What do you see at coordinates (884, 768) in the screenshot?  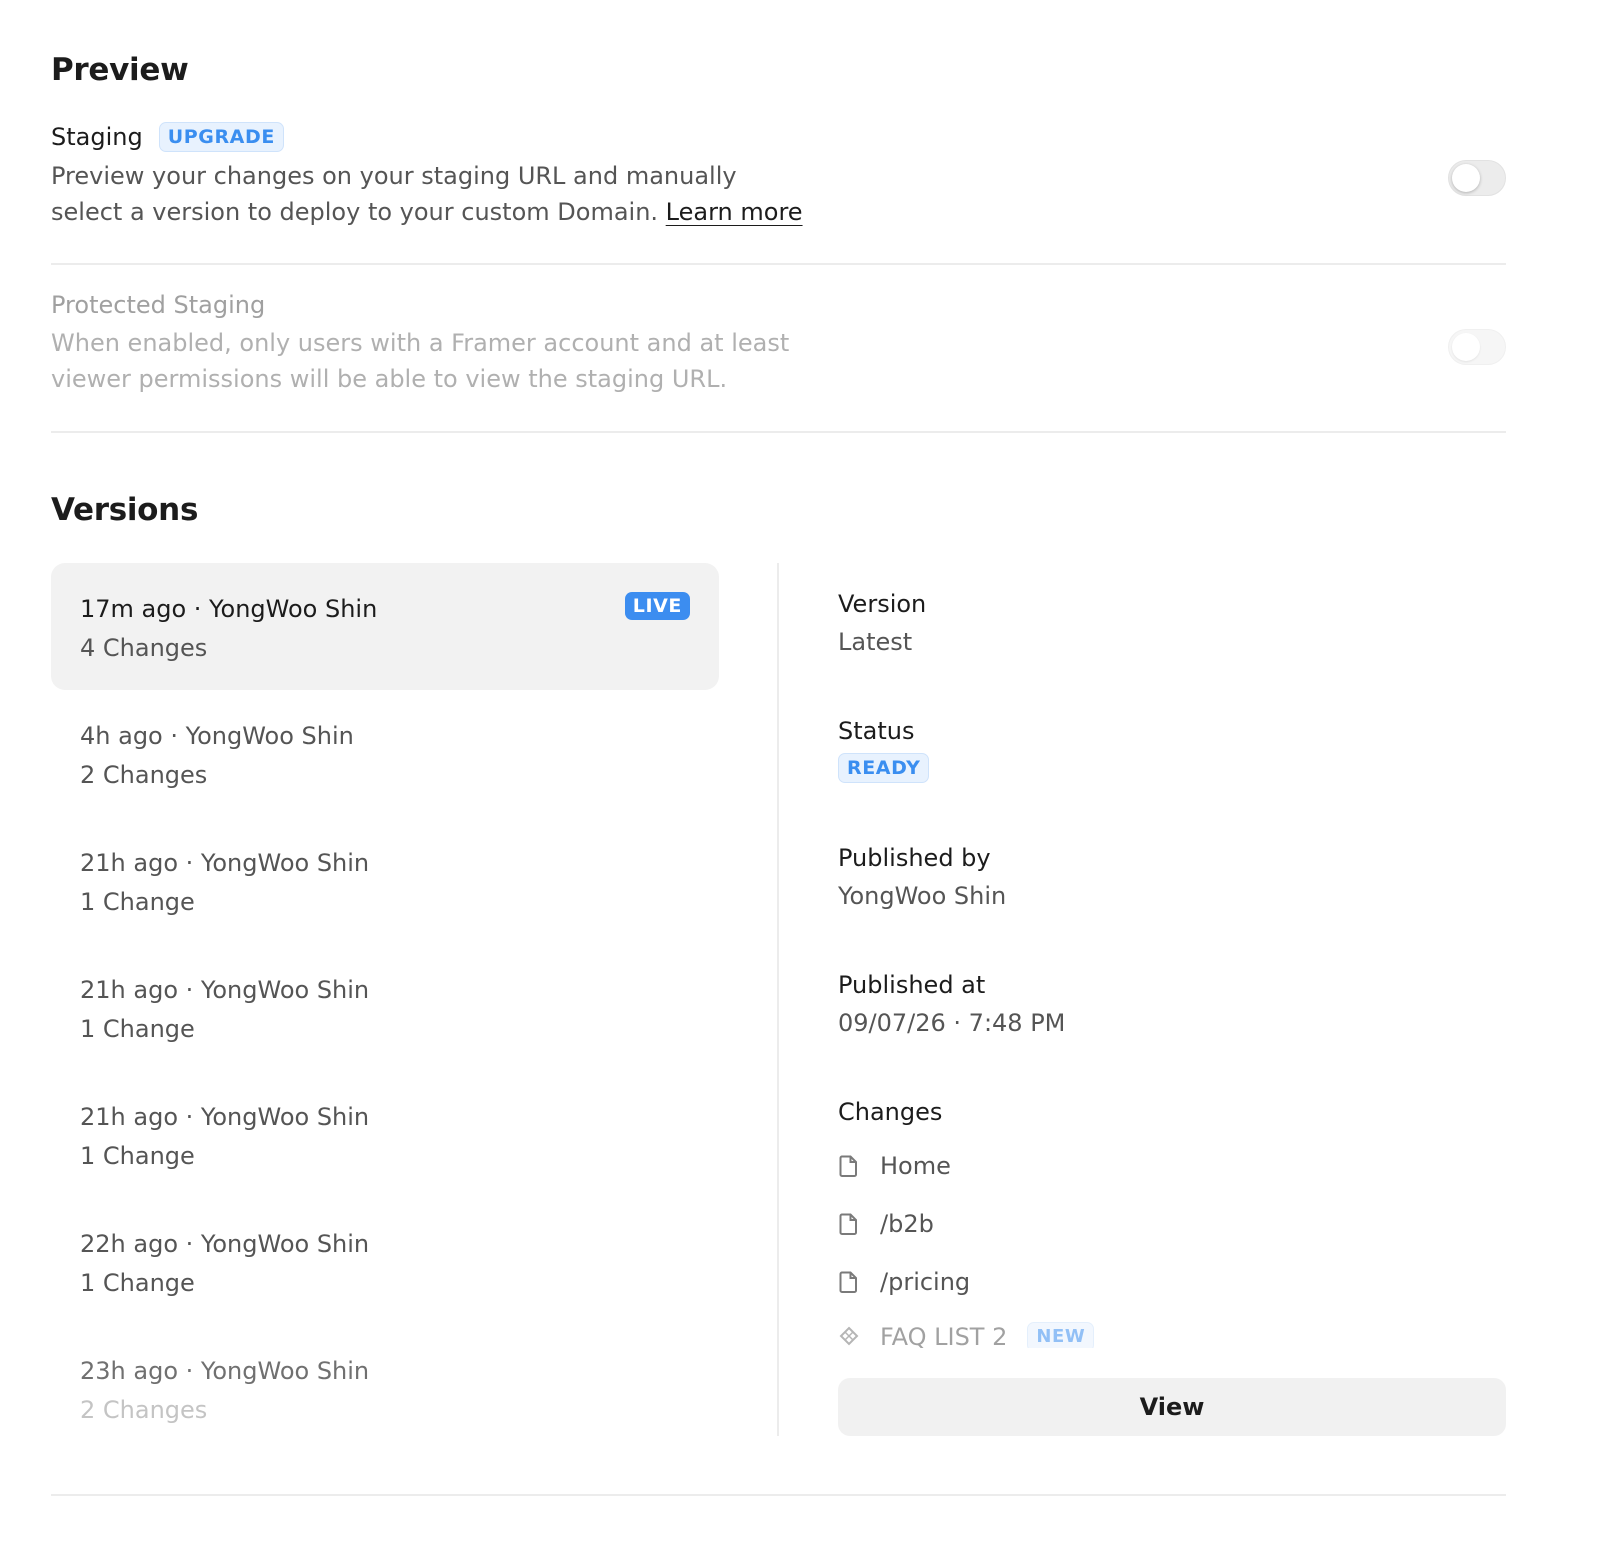 I see `status-badge: READY` at bounding box center [884, 768].